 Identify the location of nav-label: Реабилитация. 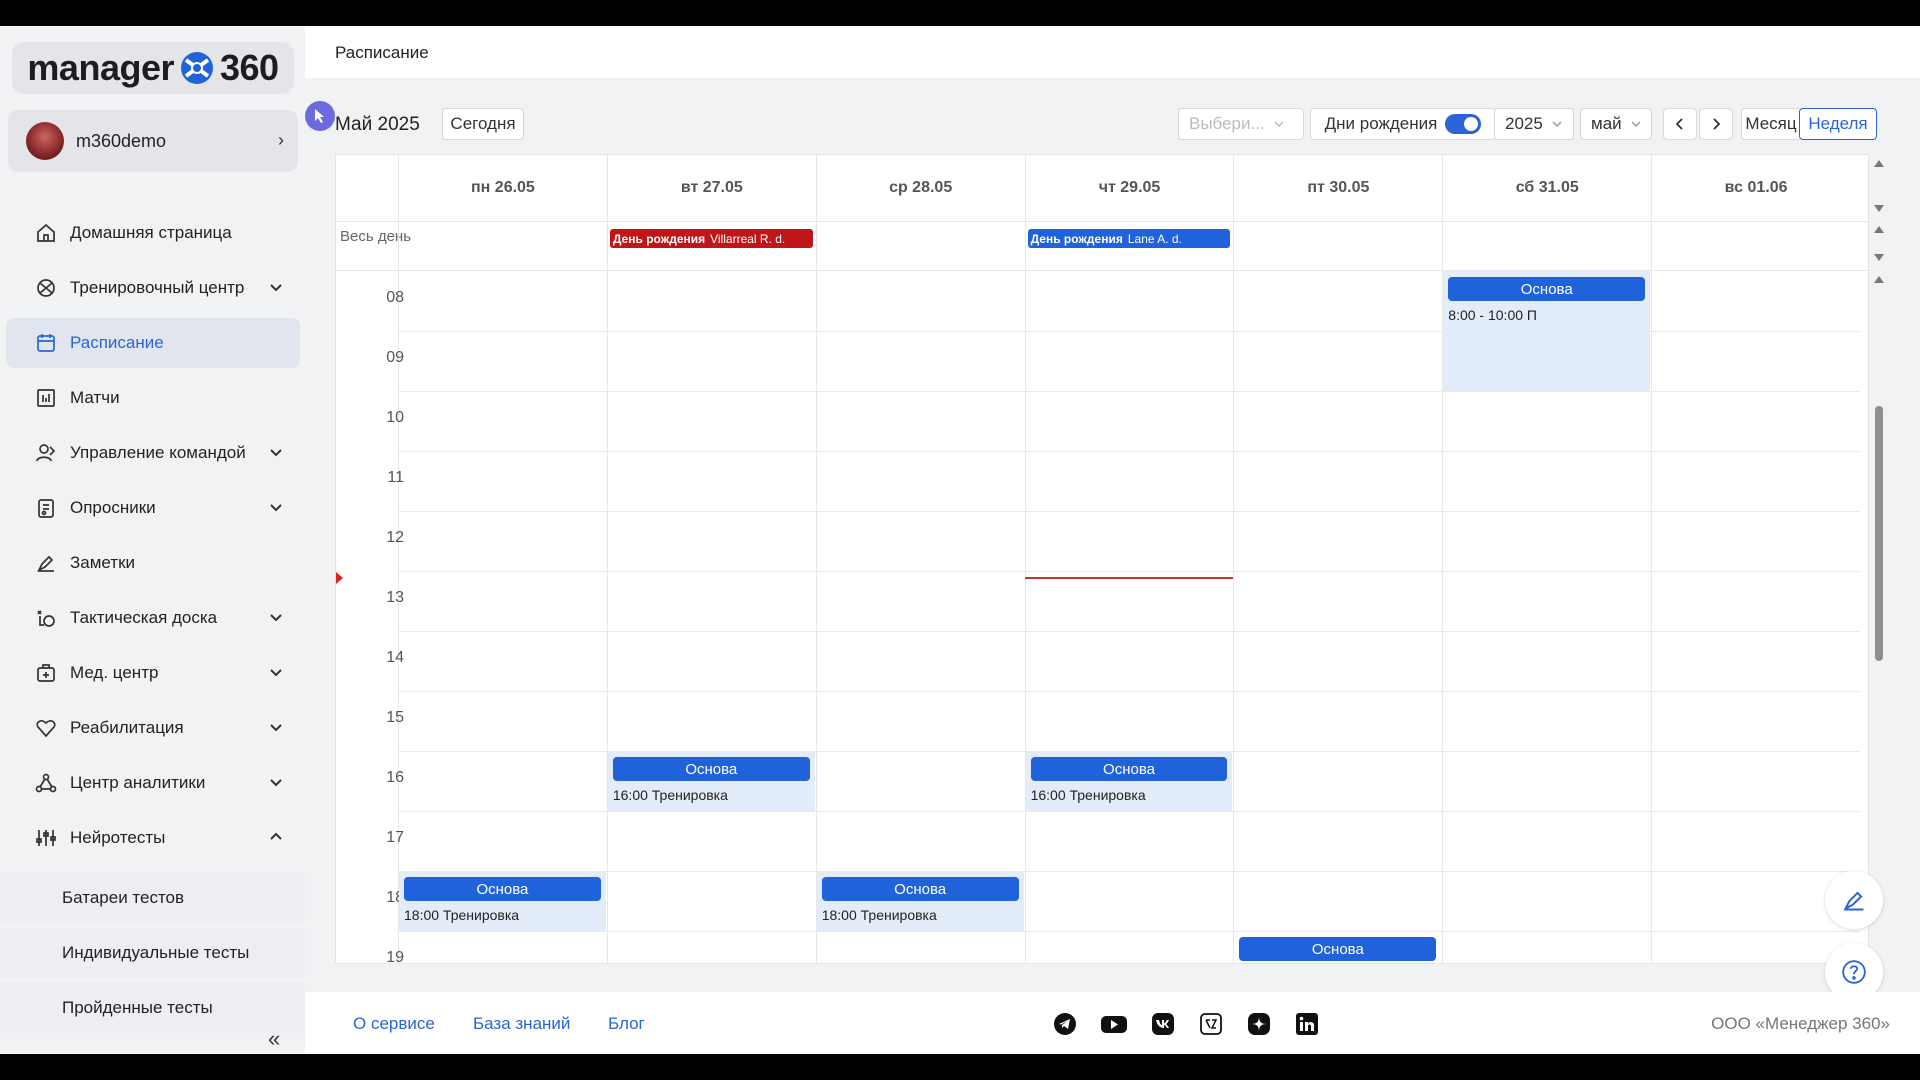
(127, 727).